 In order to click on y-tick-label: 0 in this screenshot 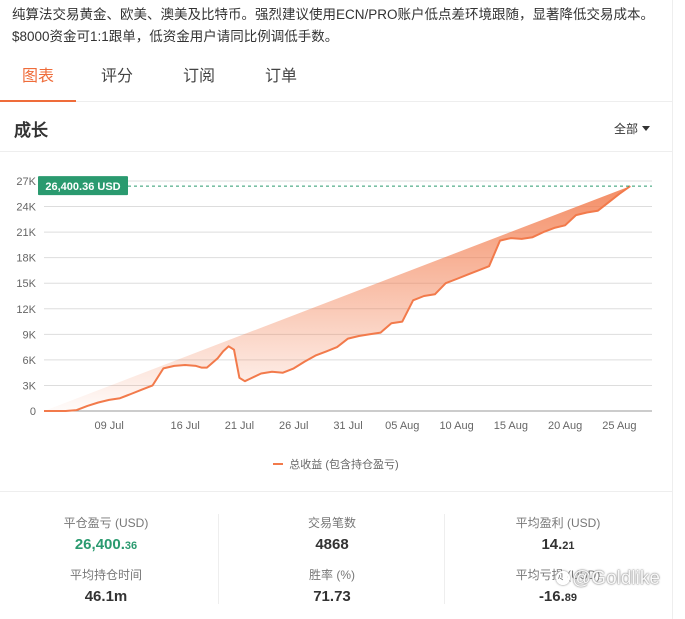, I will do `click(33, 412)`.